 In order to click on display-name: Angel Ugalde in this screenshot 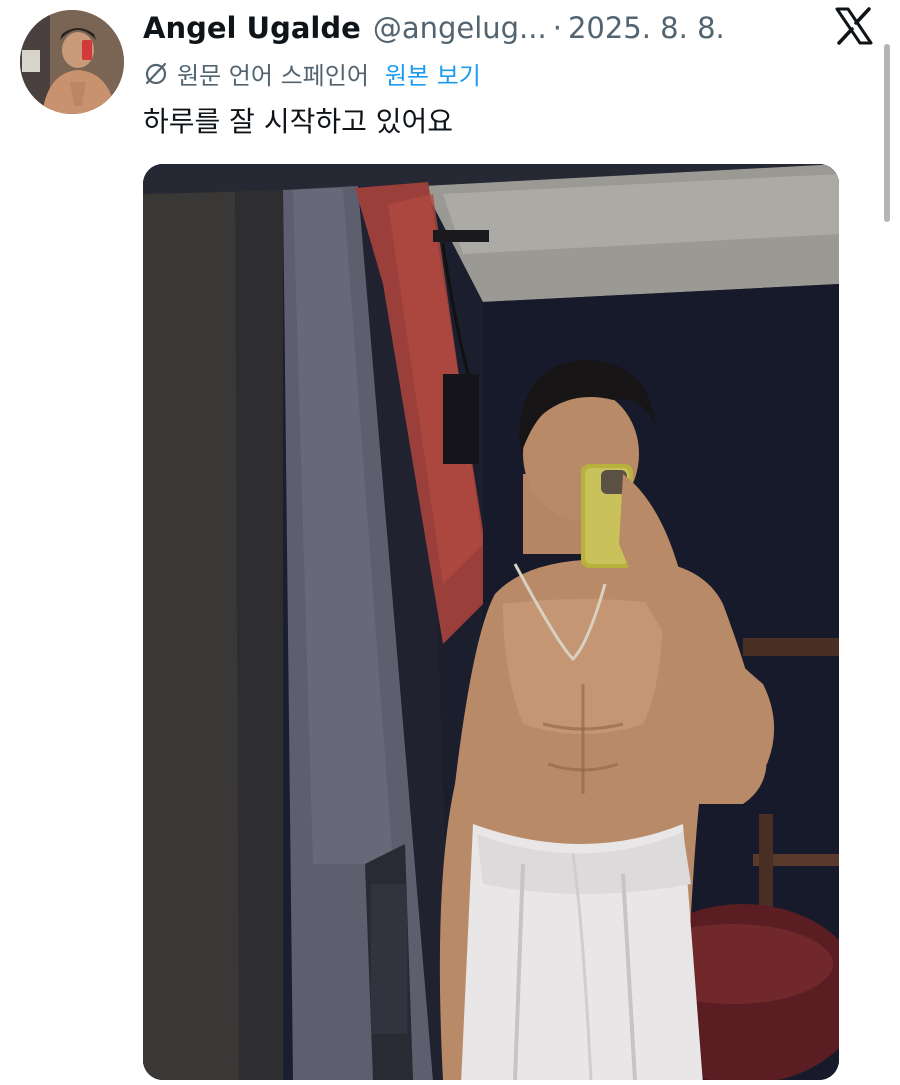, I will do `click(252, 28)`.